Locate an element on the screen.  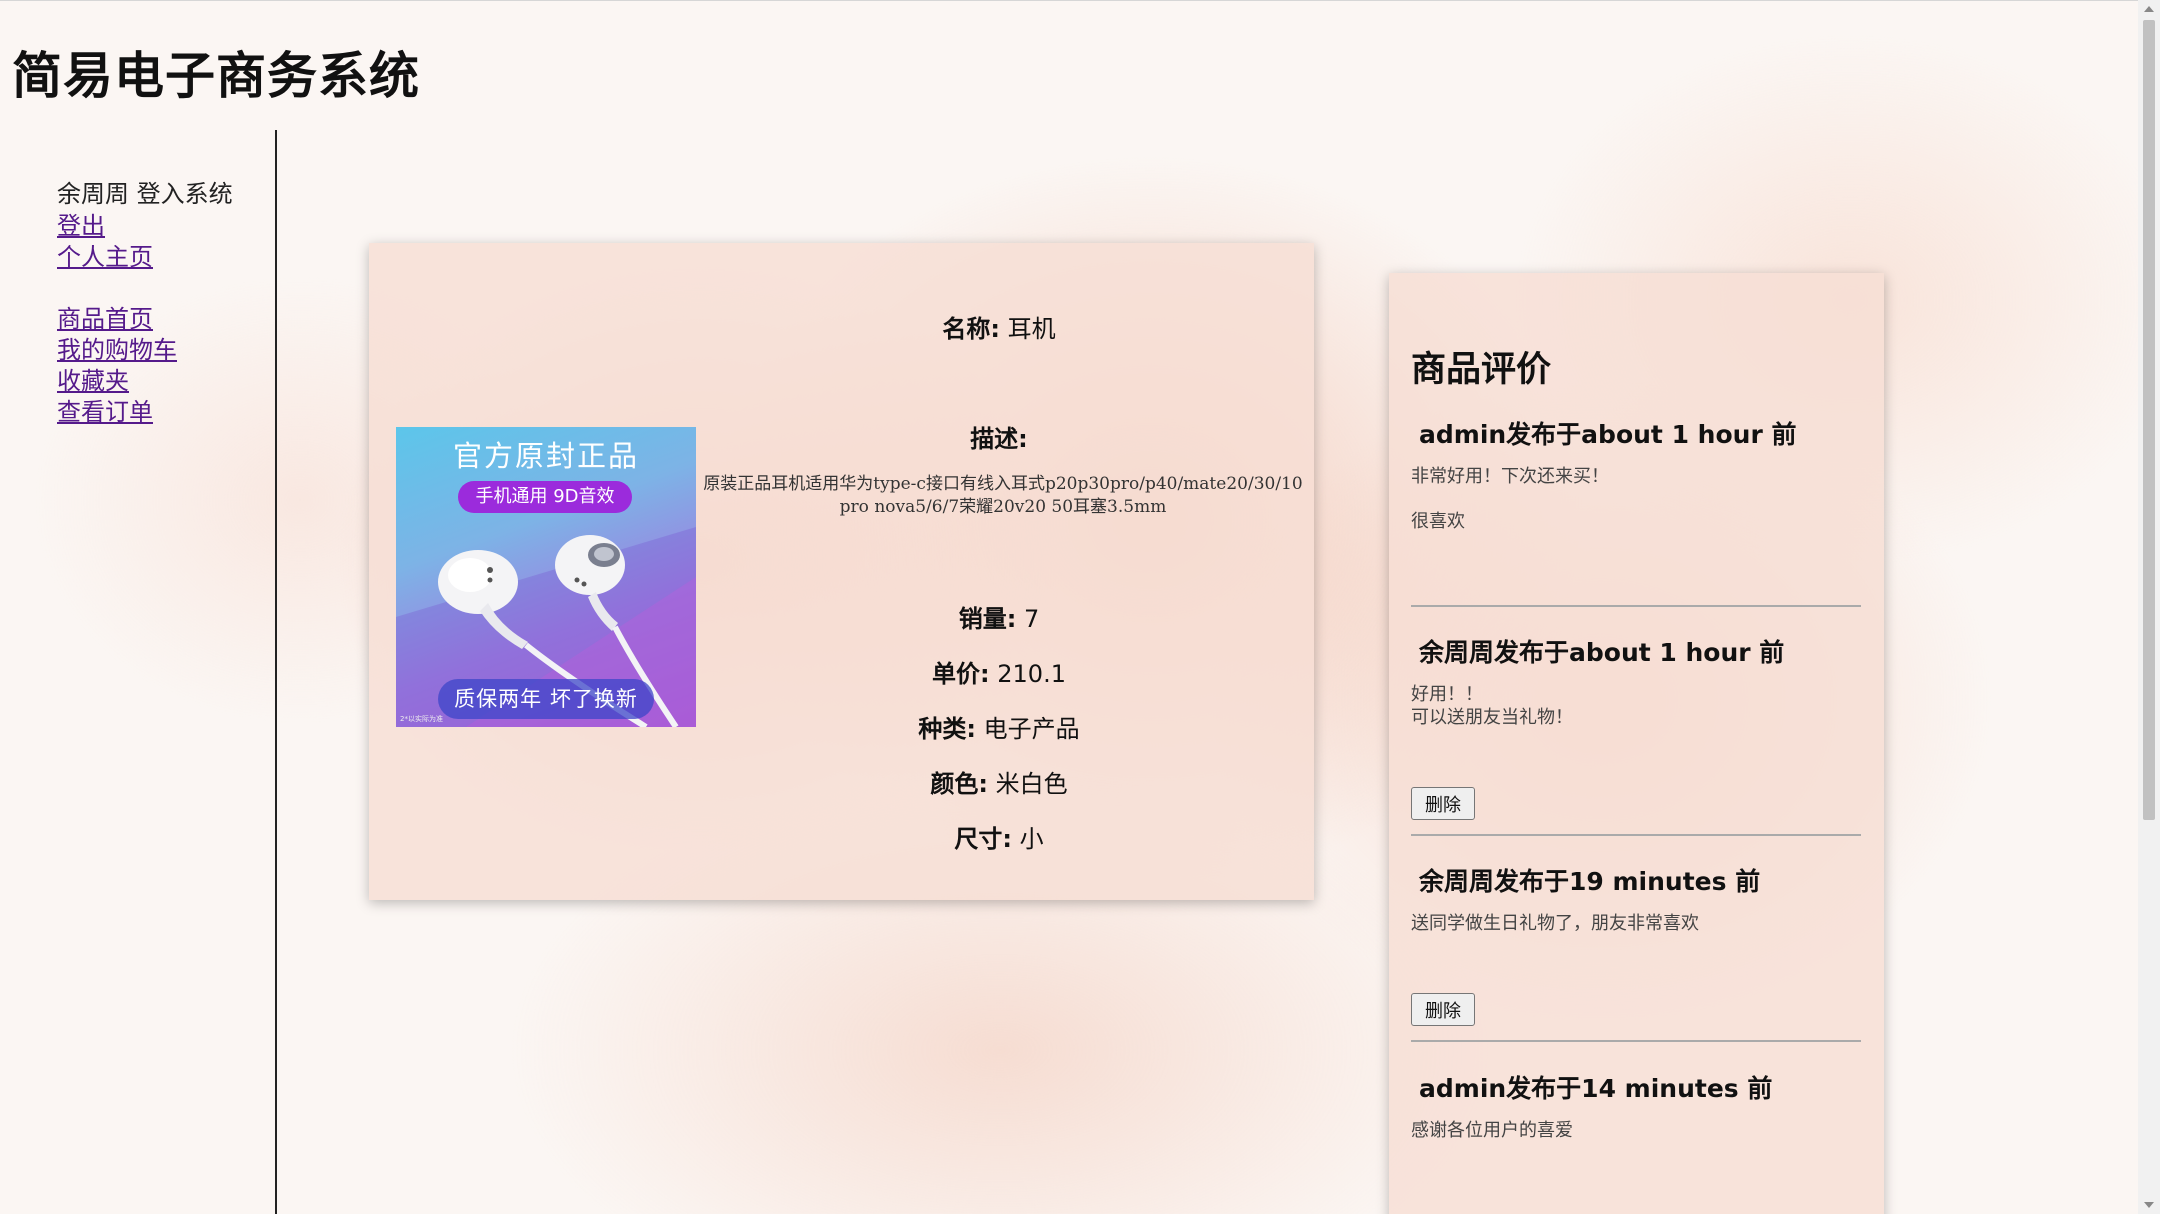
review-content: 送同学做生日礼物了，朋友非常喜欢 is located at coordinates (1555, 923).